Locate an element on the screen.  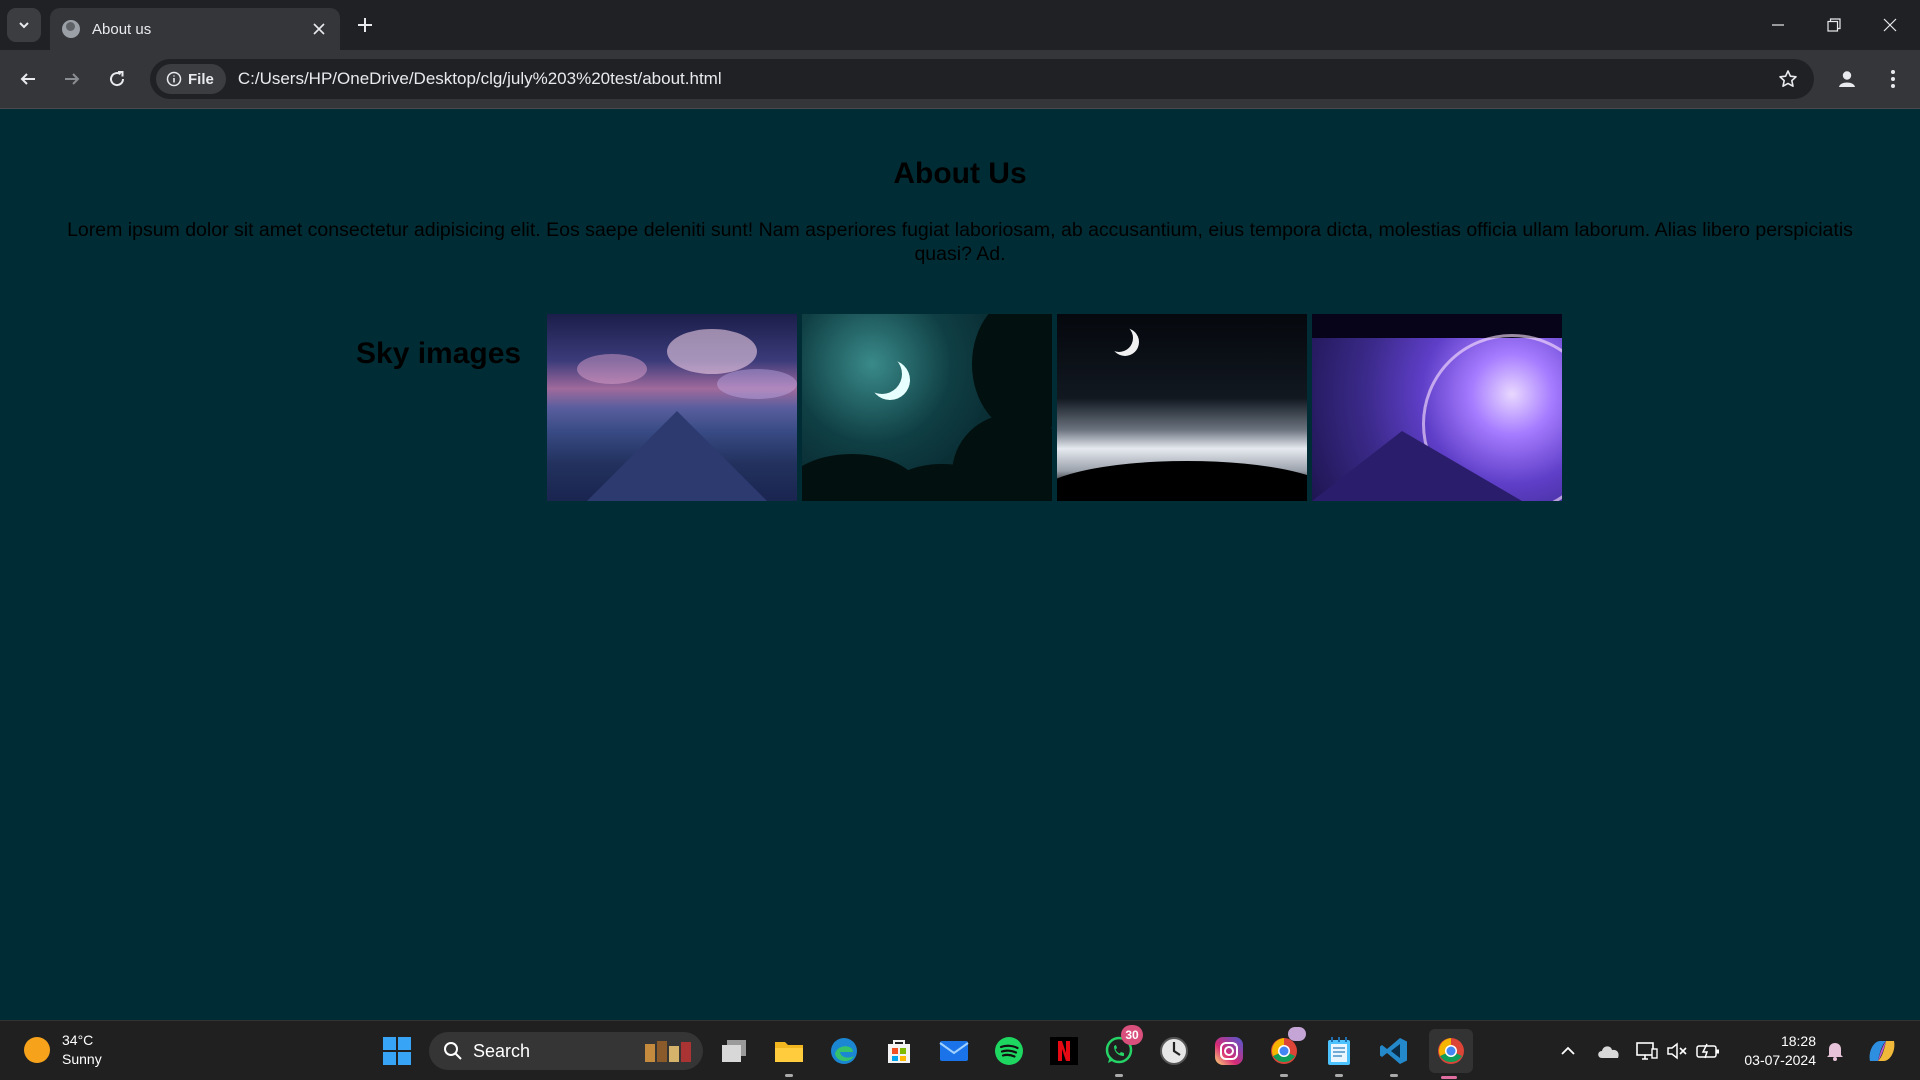
battery-charging-icon is located at coordinates (1707, 1051).